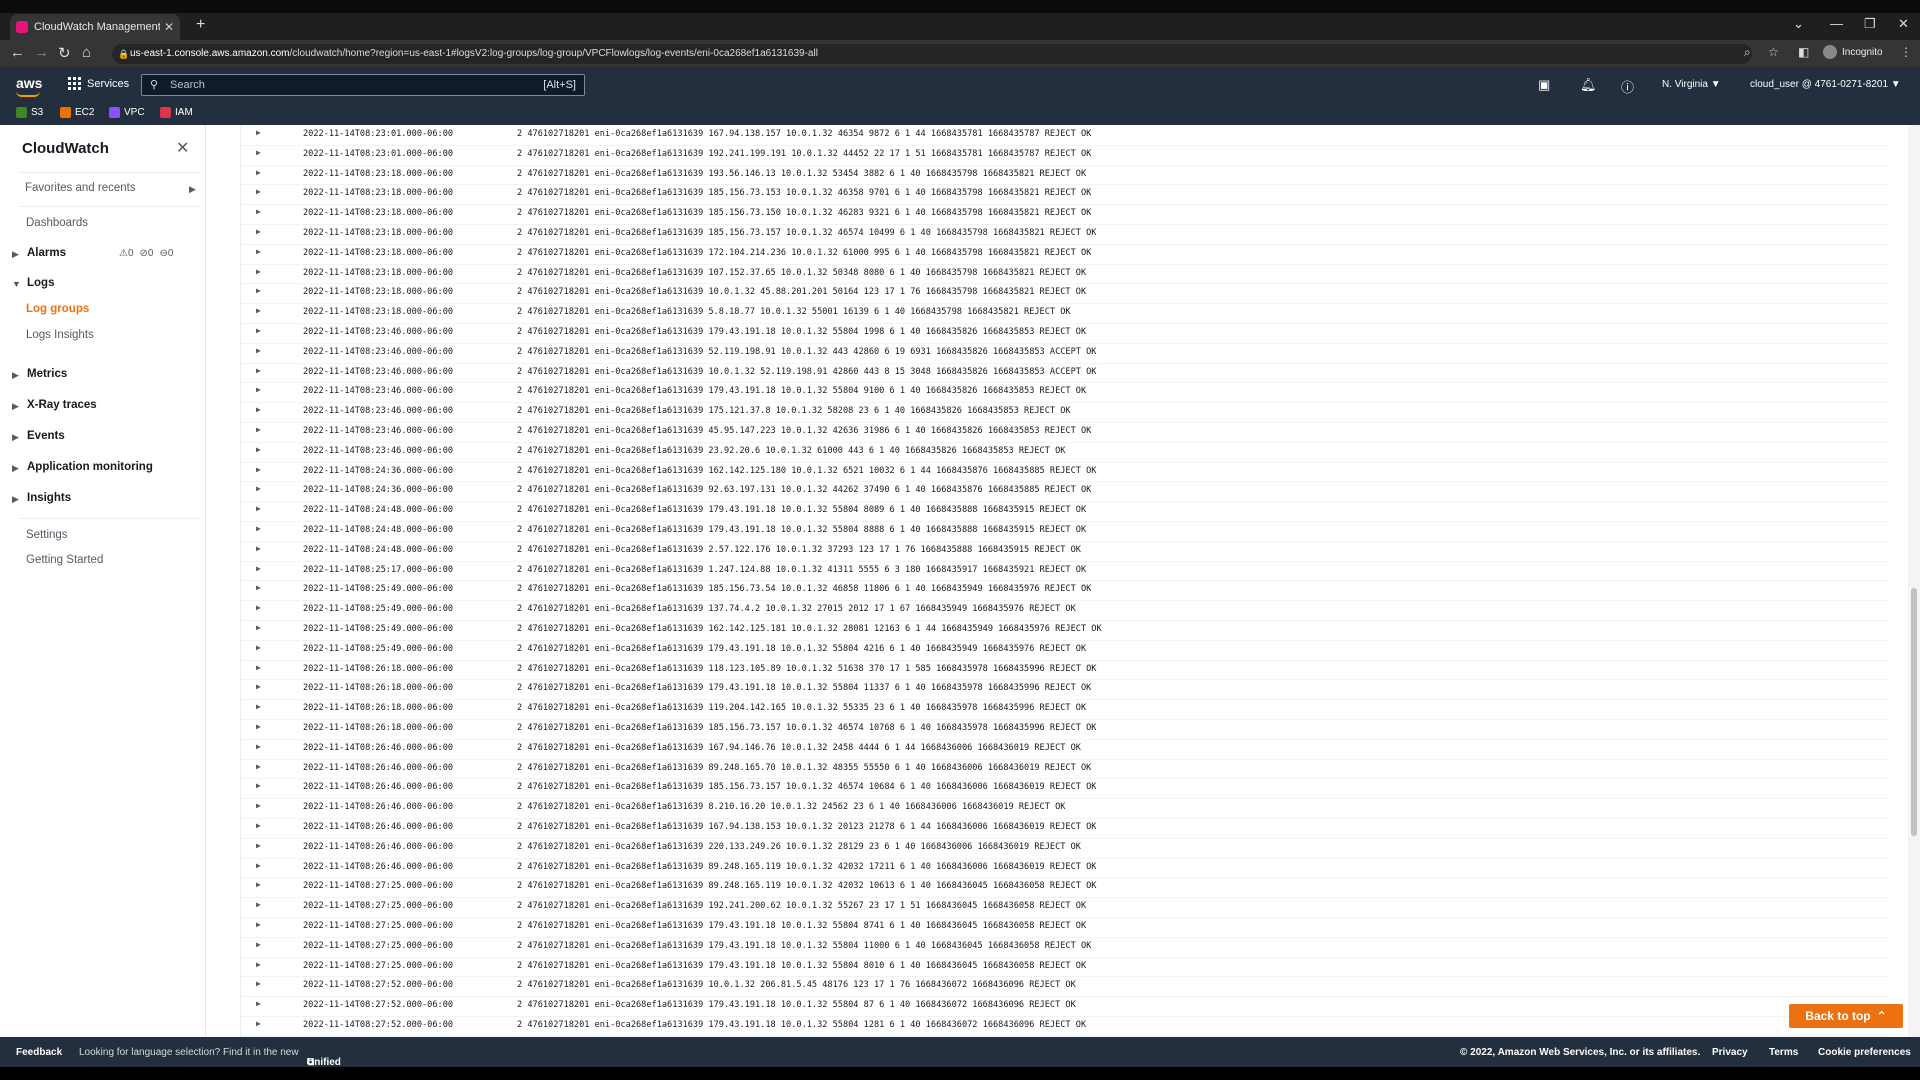  What do you see at coordinates (29, 86) in the screenshot?
I see `aws-logo: aws` at bounding box center [29, 86].